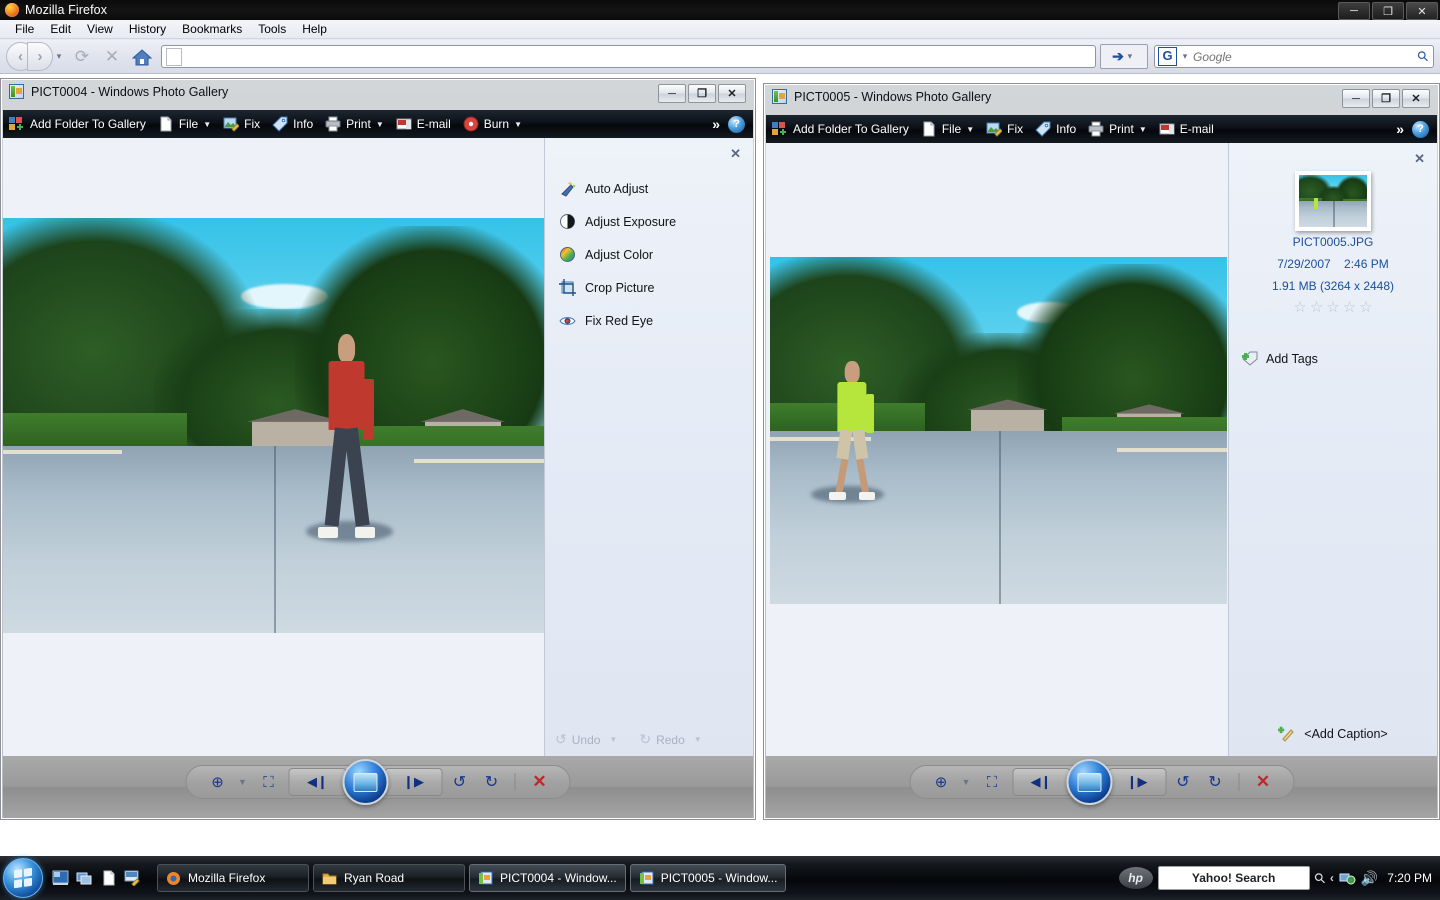 The image size is (1440, 900). What do you see at coordinates (640, 56) in the screenshot?
I see `url-input` at bounding box center [640, 56].